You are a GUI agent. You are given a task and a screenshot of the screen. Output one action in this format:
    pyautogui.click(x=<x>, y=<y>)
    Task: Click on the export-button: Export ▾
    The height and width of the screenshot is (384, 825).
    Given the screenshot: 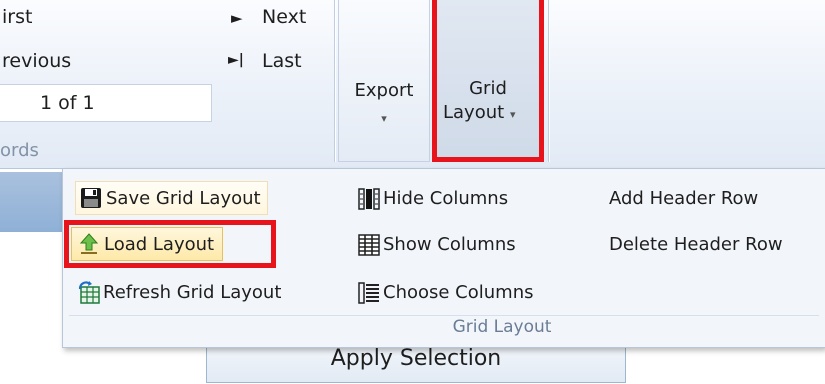 What is the action you would take?
    pyautogui.click(x=384, y=81)
    